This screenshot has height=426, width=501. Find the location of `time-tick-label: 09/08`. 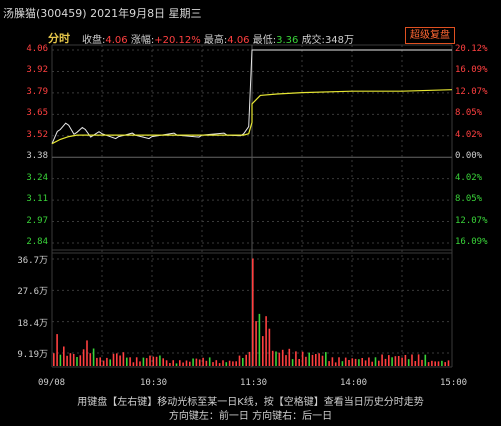

time-tick-label: 09/08 is located at coordinates (52, 383).